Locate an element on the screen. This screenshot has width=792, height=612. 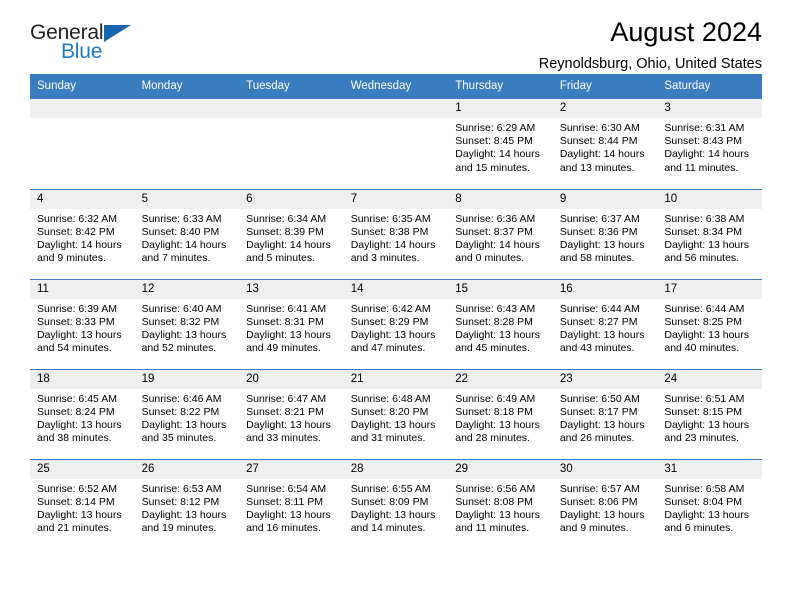
day-number is located at coordinates (82, 108).